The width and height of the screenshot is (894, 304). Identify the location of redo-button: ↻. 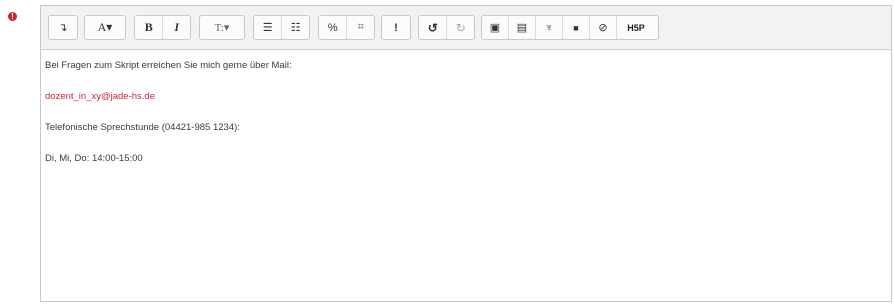
(460, 27).